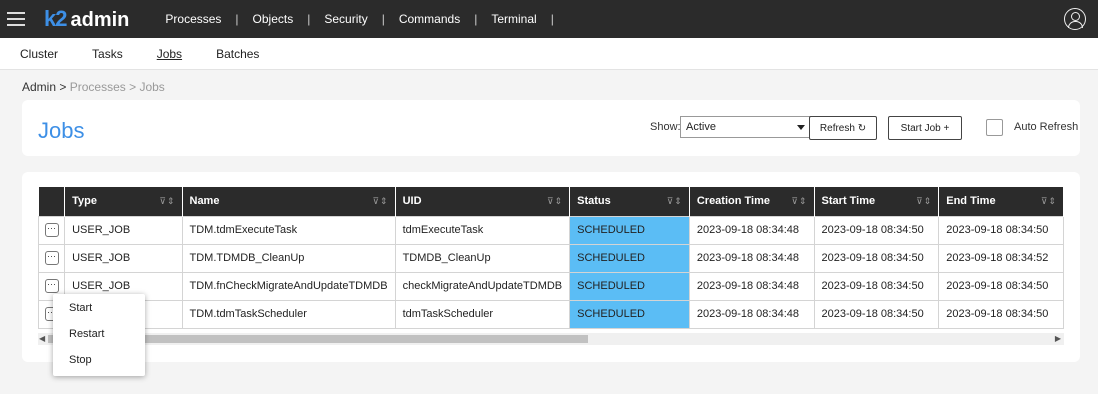  What do you see at coordinates (84, 201) in the screenshot?
I see `column-header-label: Type` at bounding box center [84, 201].